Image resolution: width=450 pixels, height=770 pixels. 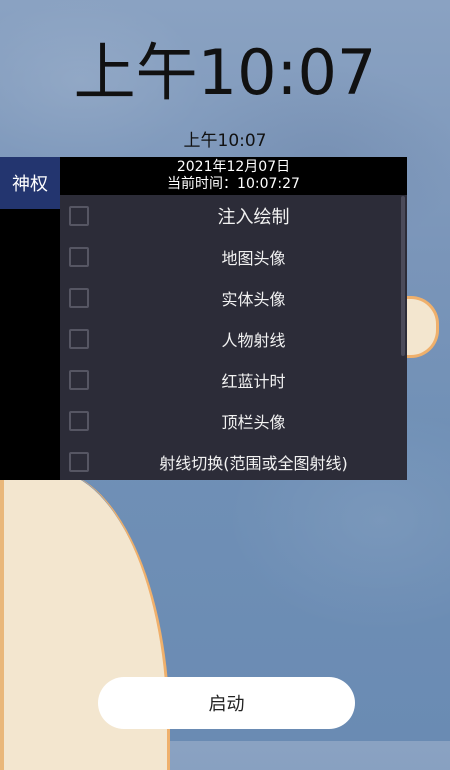 I want to click on list-item: 地图头像, so click(x=233, y=256).